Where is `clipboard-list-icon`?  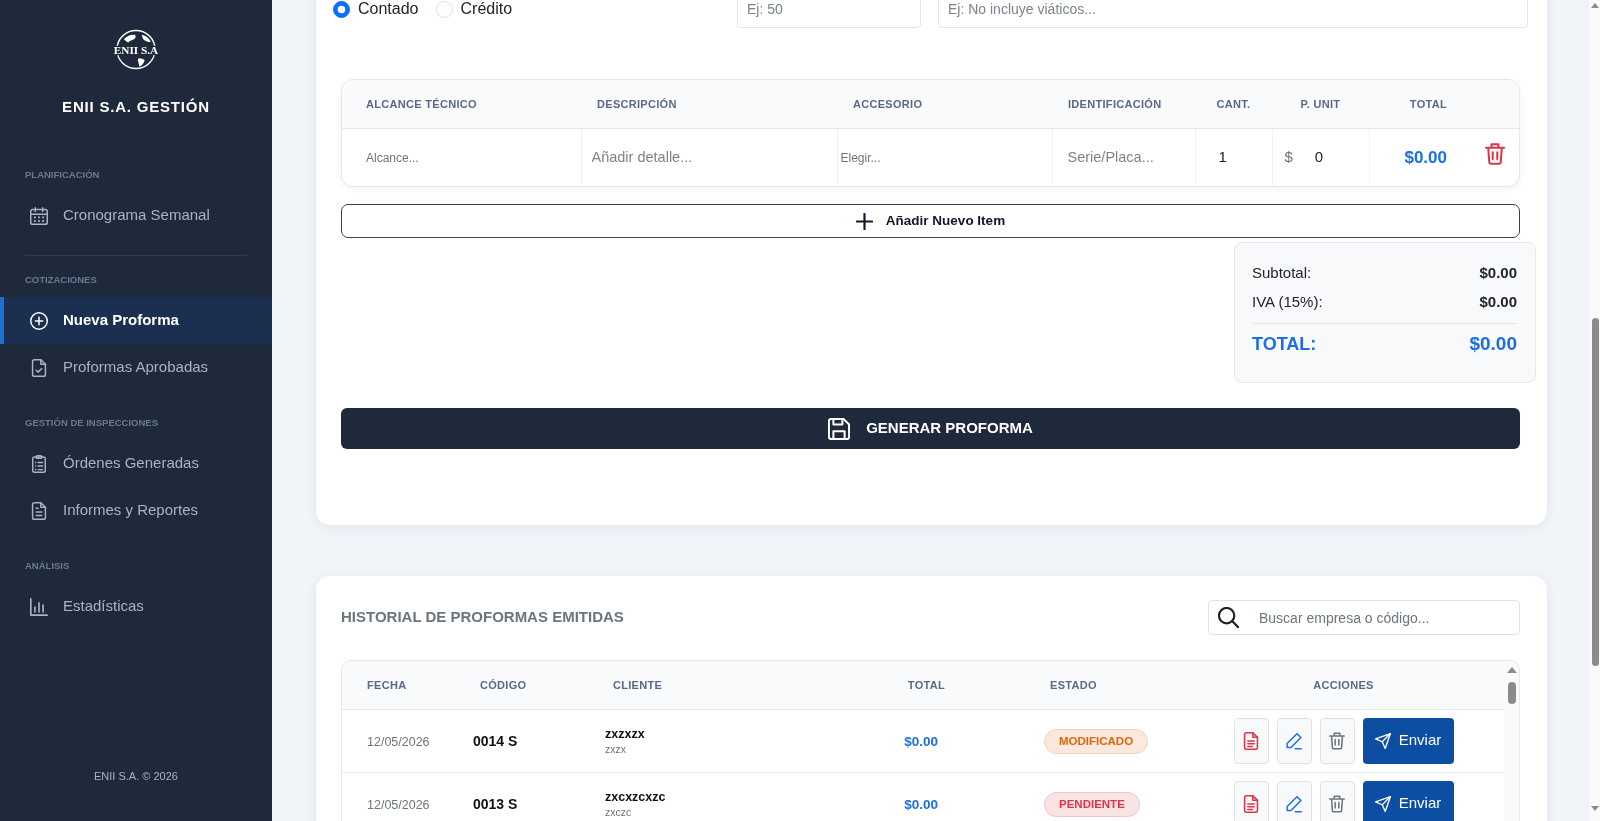 clipboard-list-icon is located at coordinates (39, 463).